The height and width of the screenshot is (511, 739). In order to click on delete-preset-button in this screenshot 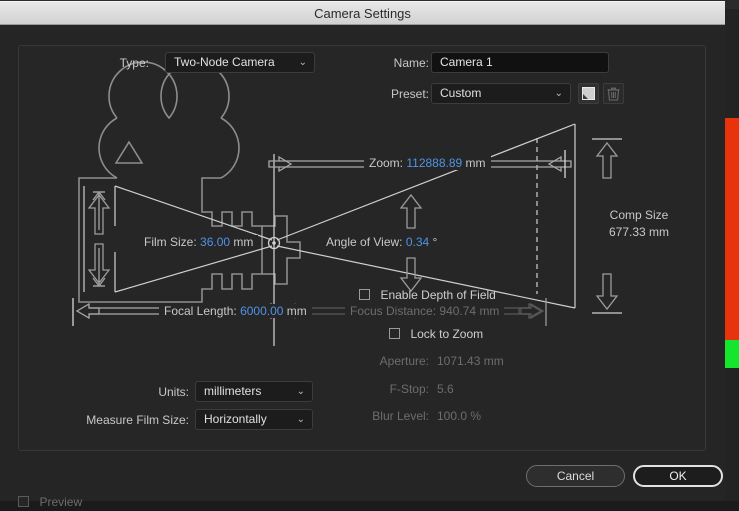, I will do `click(613, 93)`.